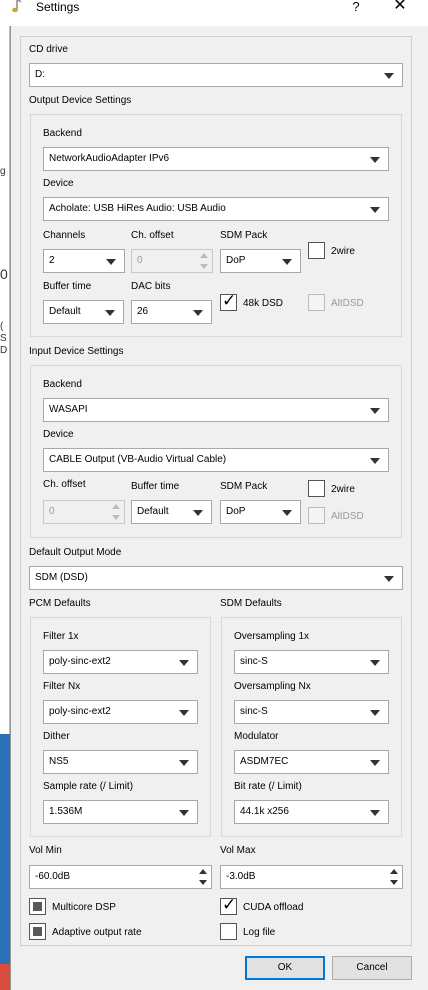  I want to click on output-48k-dsd-label: 48k DSD, so click(263, 303).